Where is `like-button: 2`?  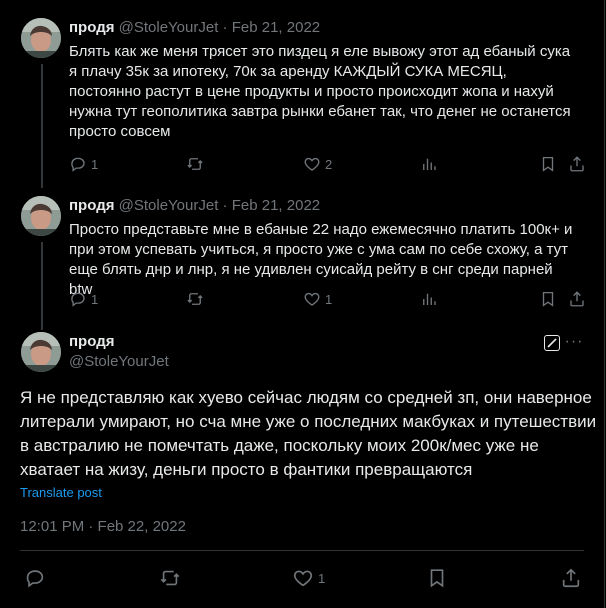
like-button: 2 is located at coordinates (317, 164).